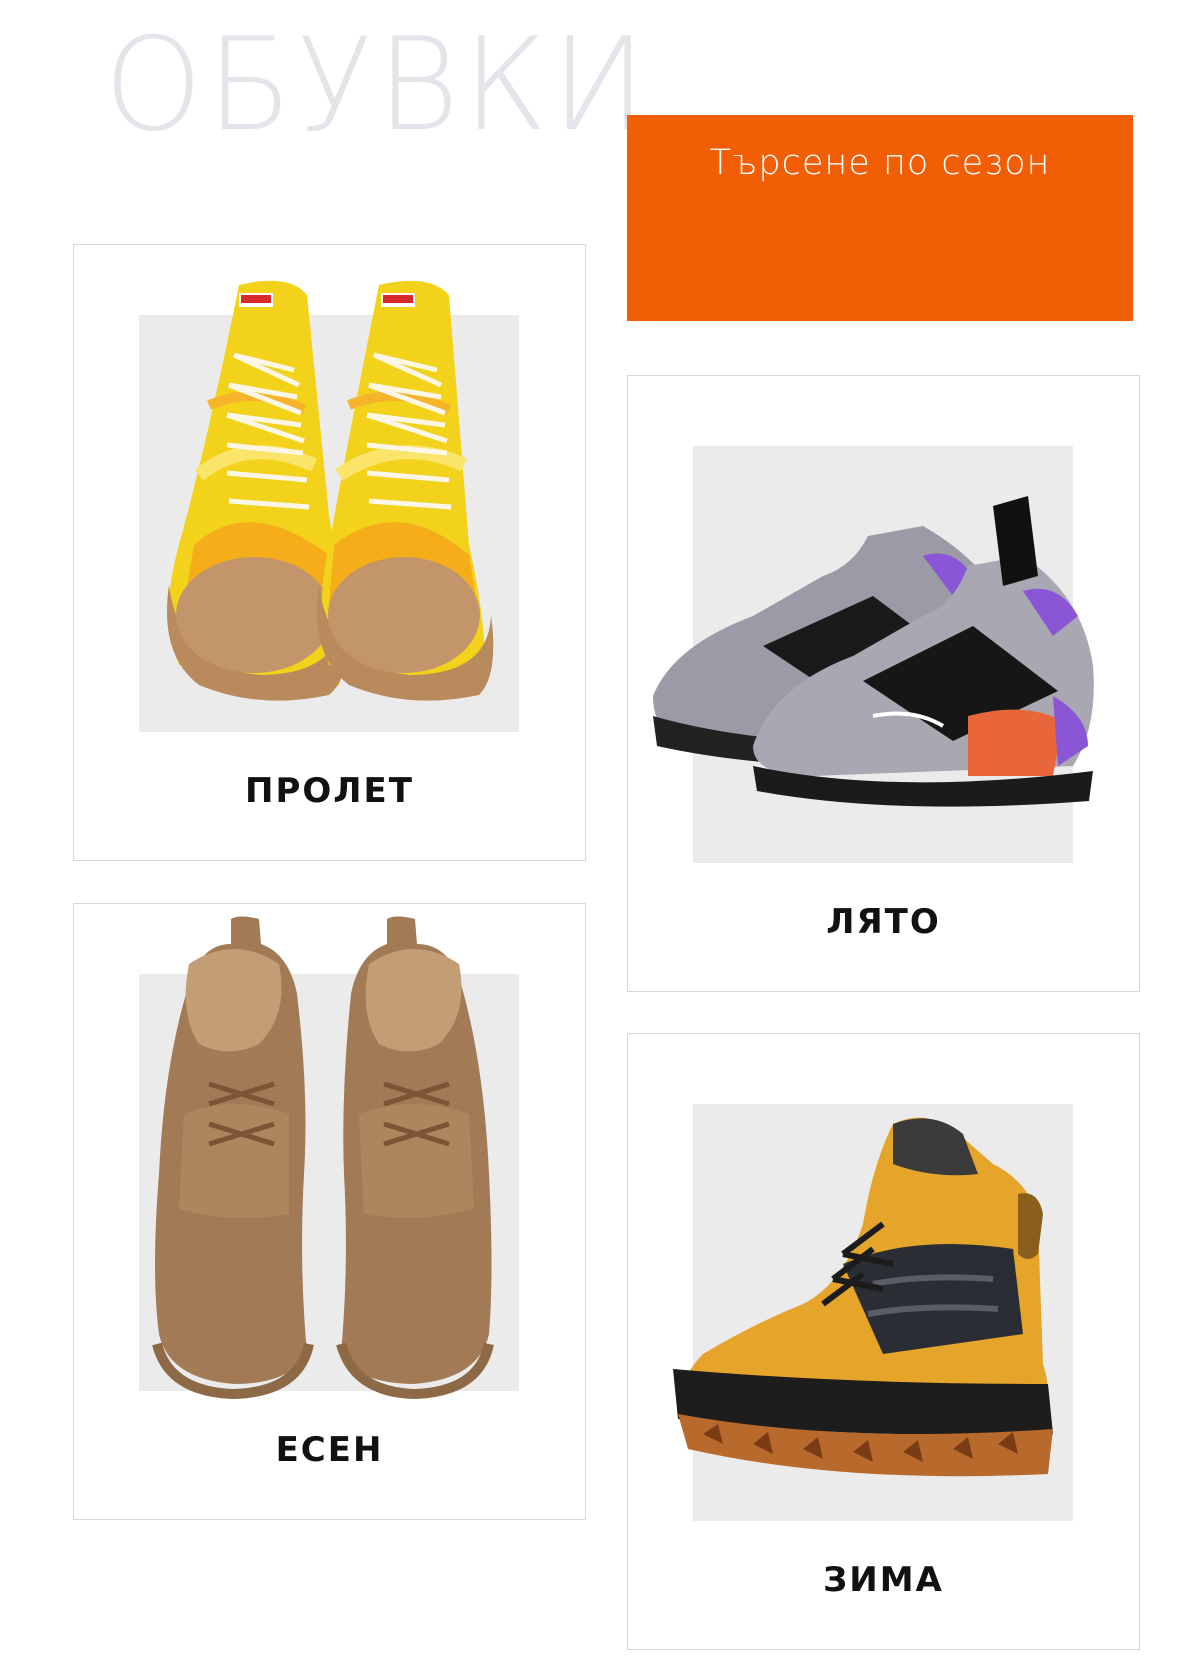  I want to click on spring-shoe-photo, so click(329, 506).